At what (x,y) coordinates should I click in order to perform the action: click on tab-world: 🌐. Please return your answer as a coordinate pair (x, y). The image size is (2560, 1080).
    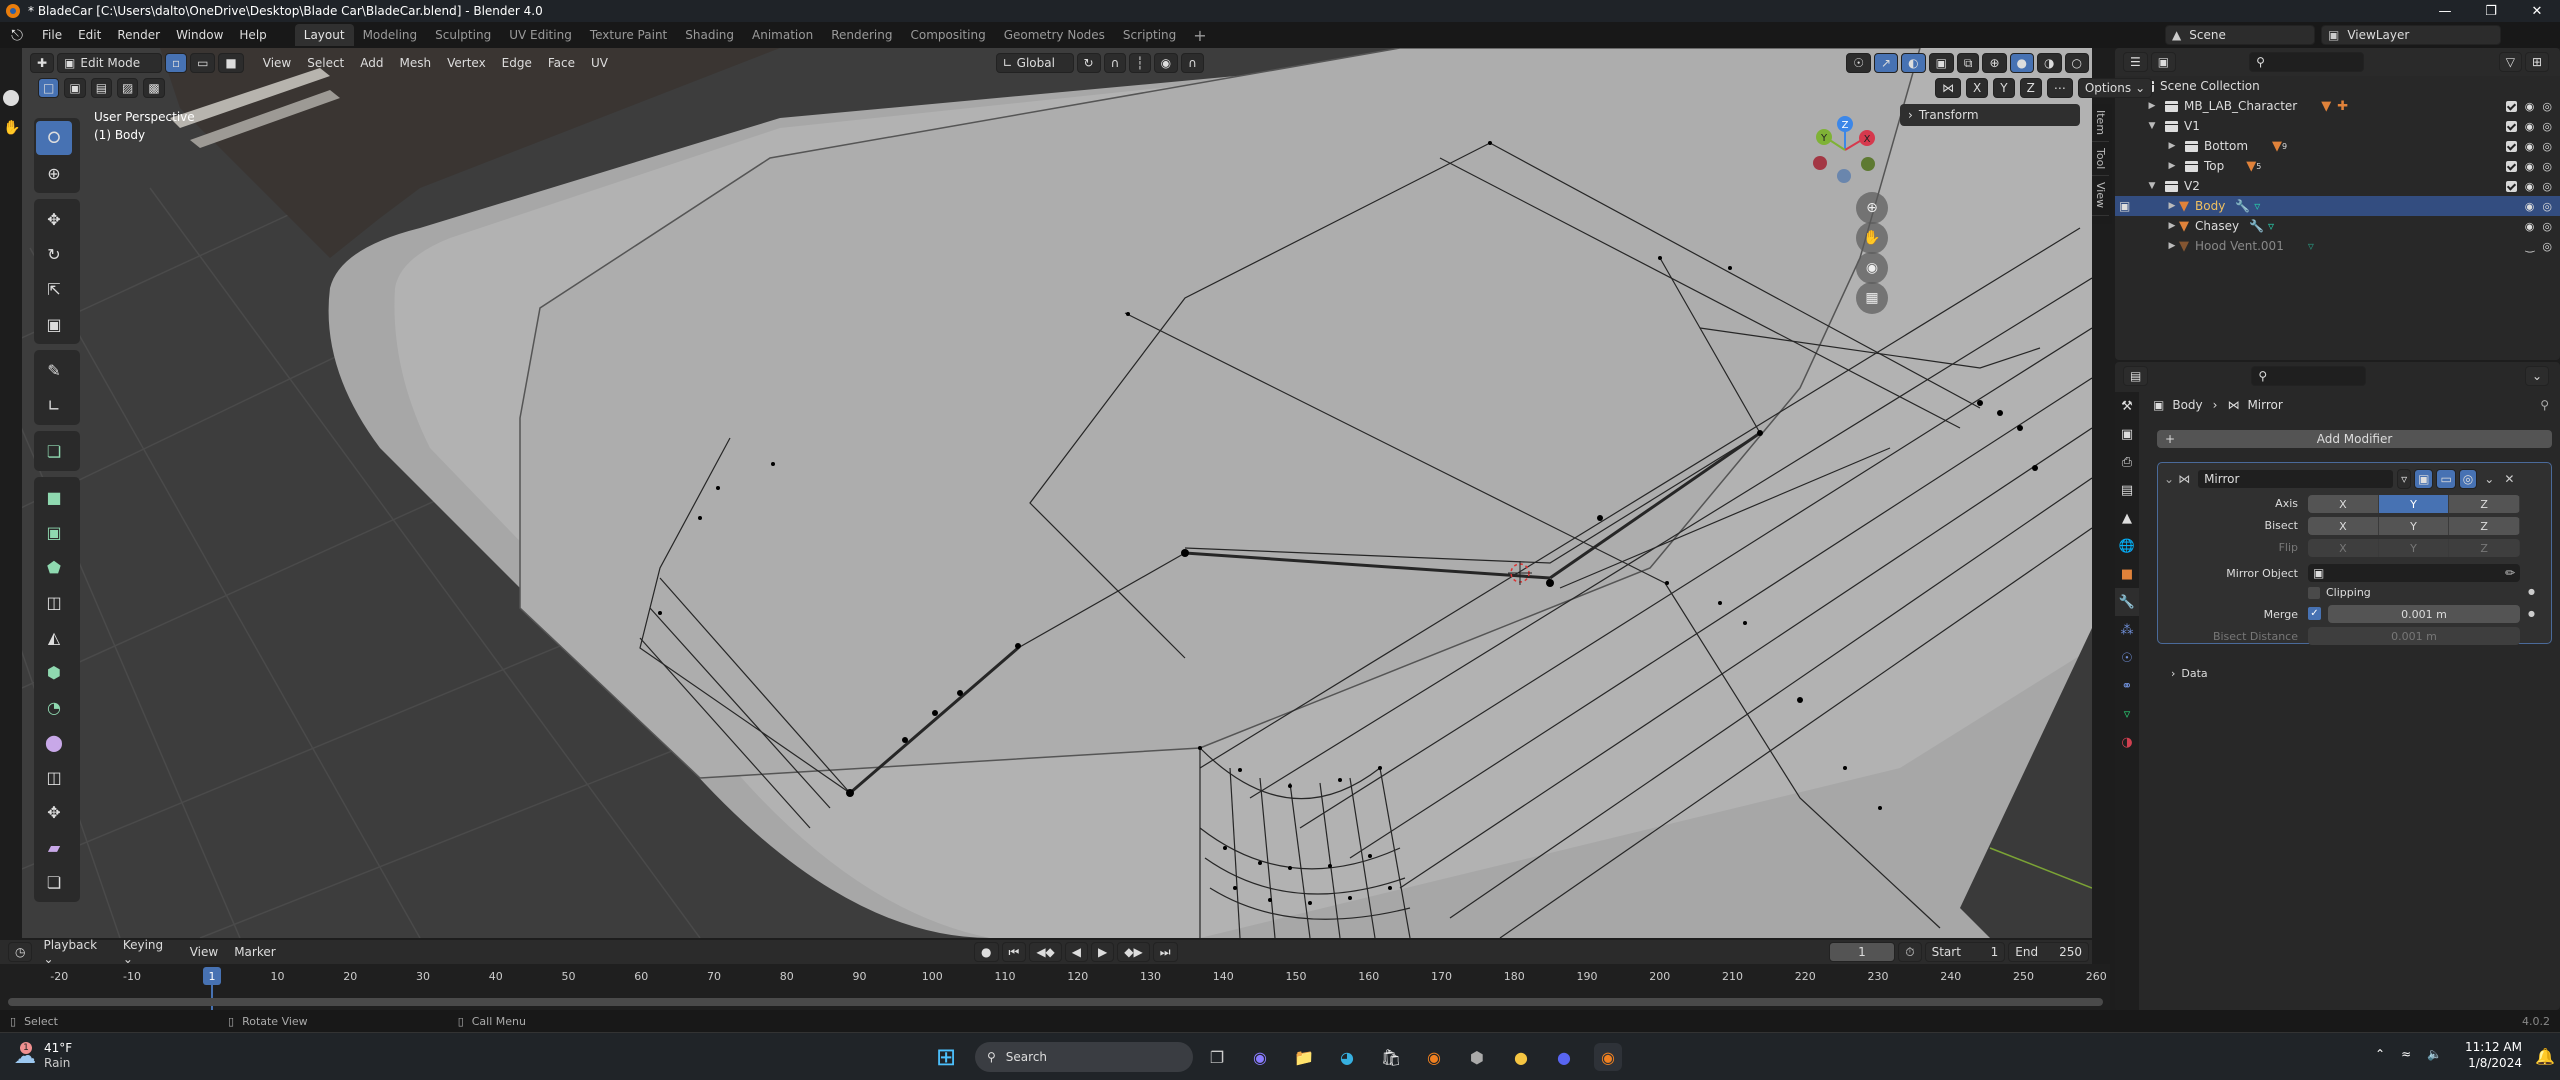
    Looking at the image, I should click on (2127, 546).